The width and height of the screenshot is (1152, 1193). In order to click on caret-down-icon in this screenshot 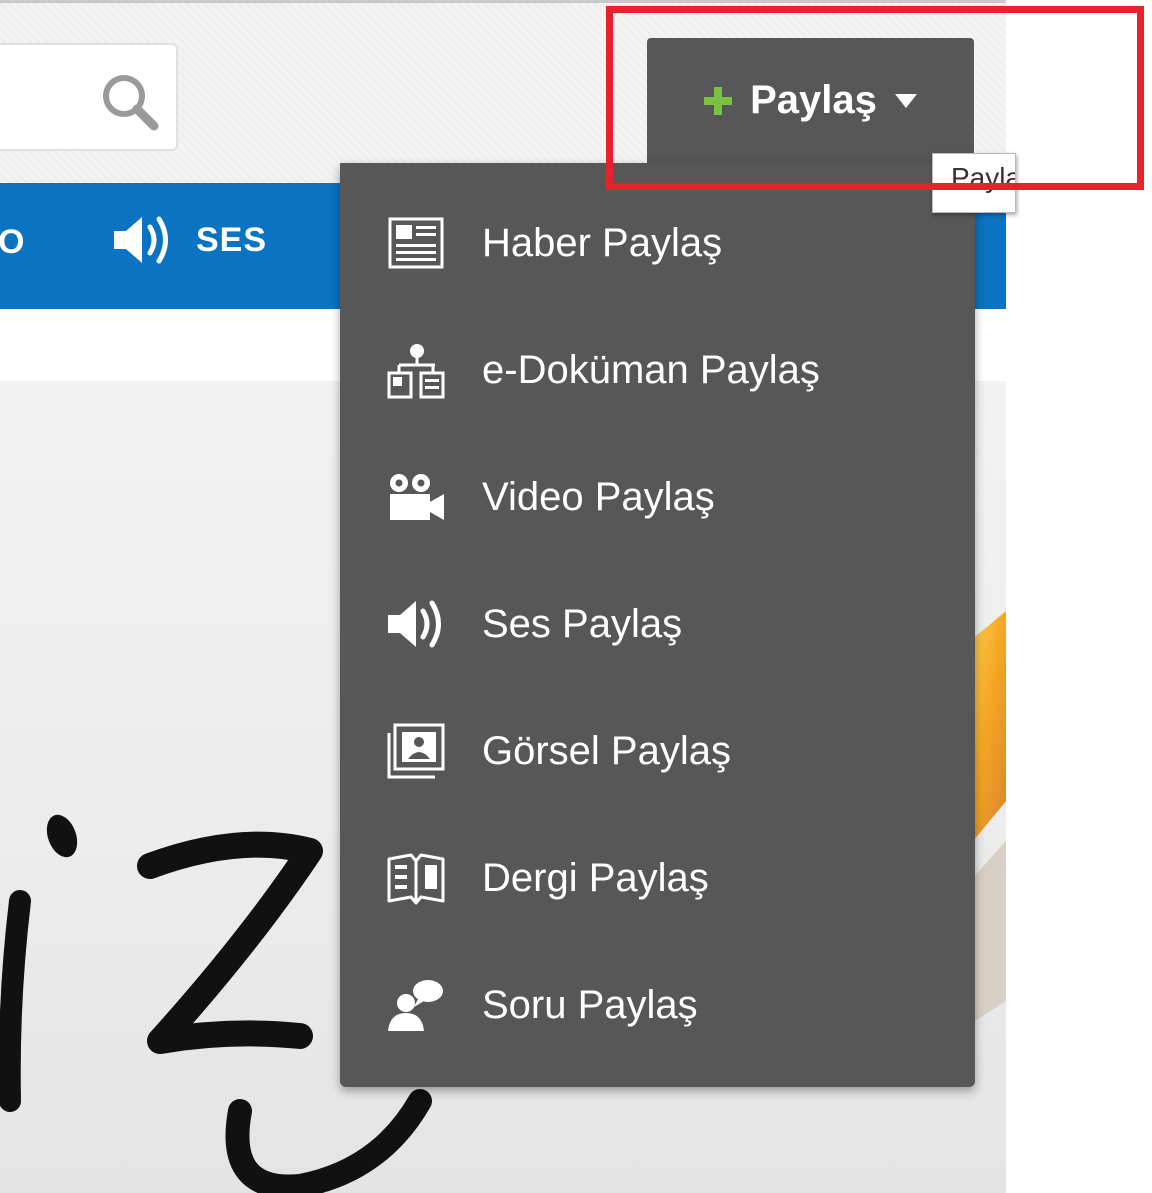, I will do `click(905, 100)`.